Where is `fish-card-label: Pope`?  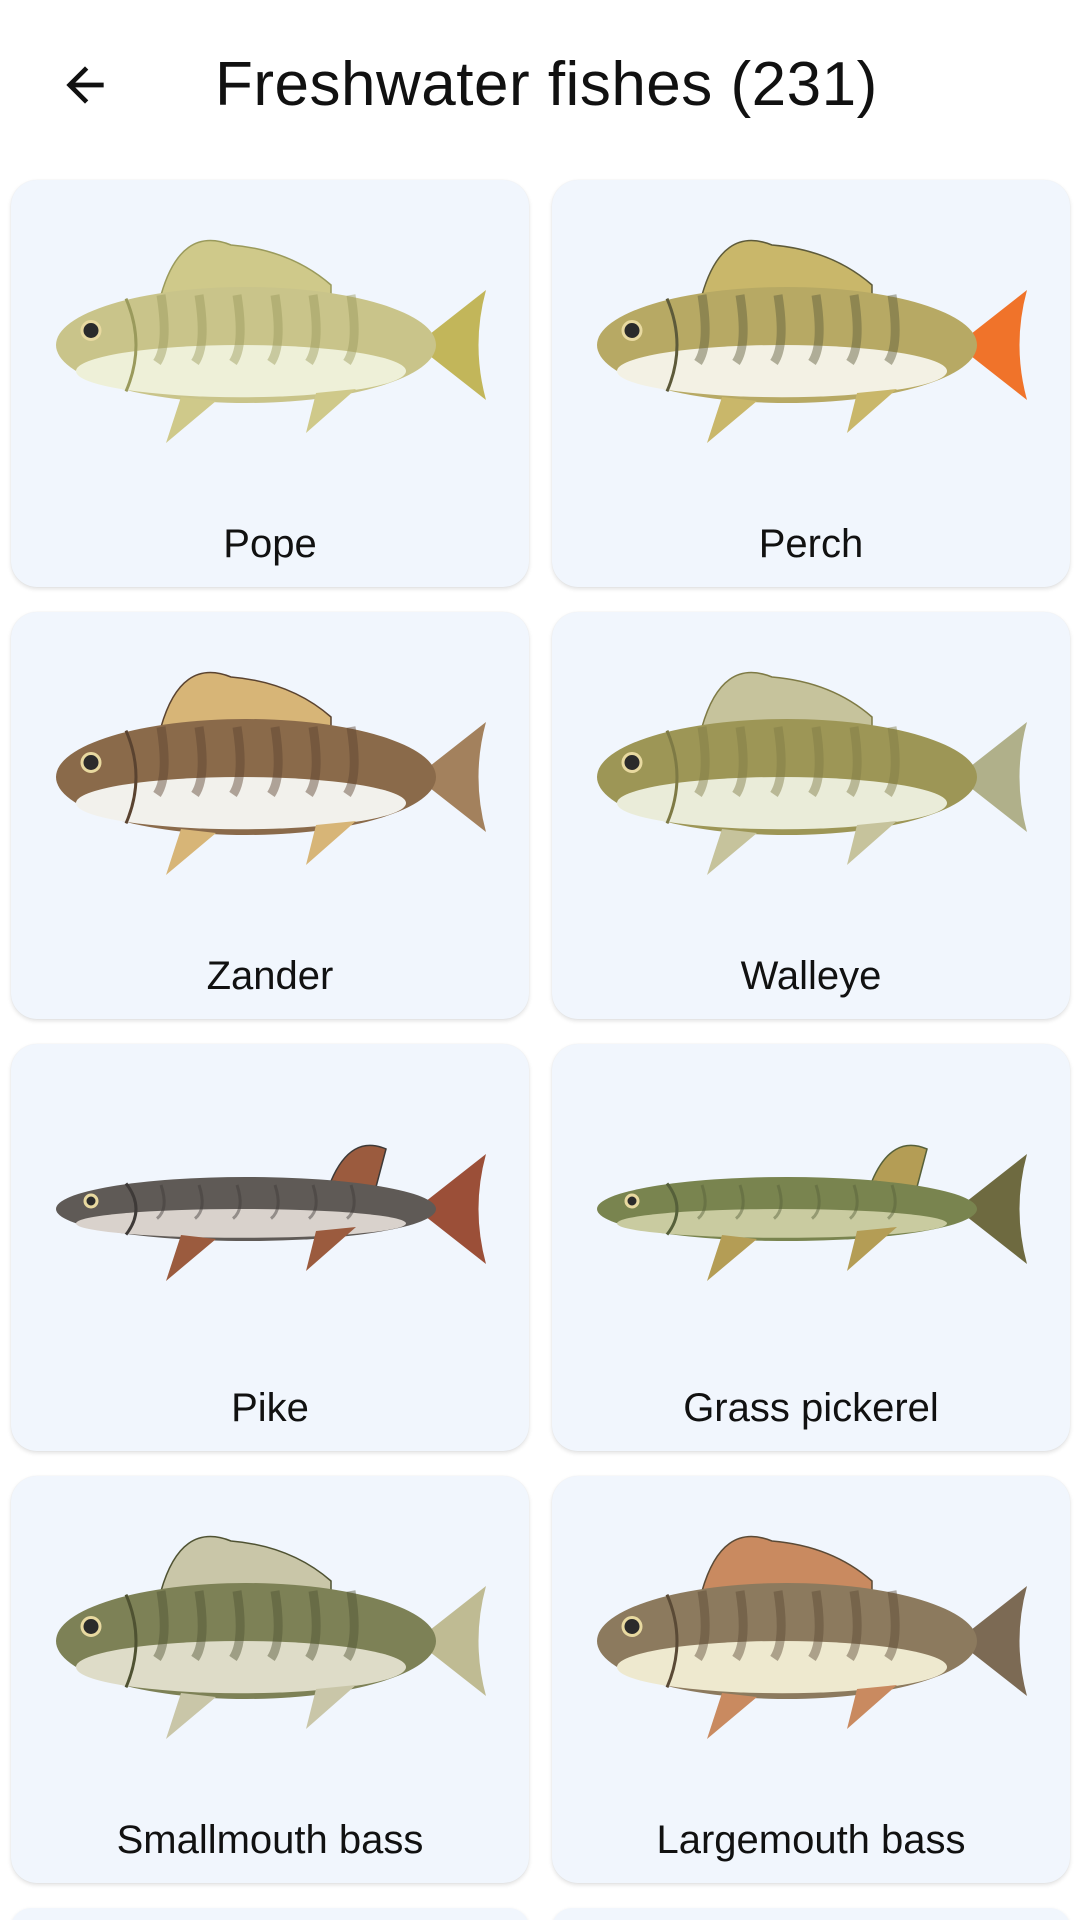
fish-card-label: Pope is located at coordinates (270, 544).